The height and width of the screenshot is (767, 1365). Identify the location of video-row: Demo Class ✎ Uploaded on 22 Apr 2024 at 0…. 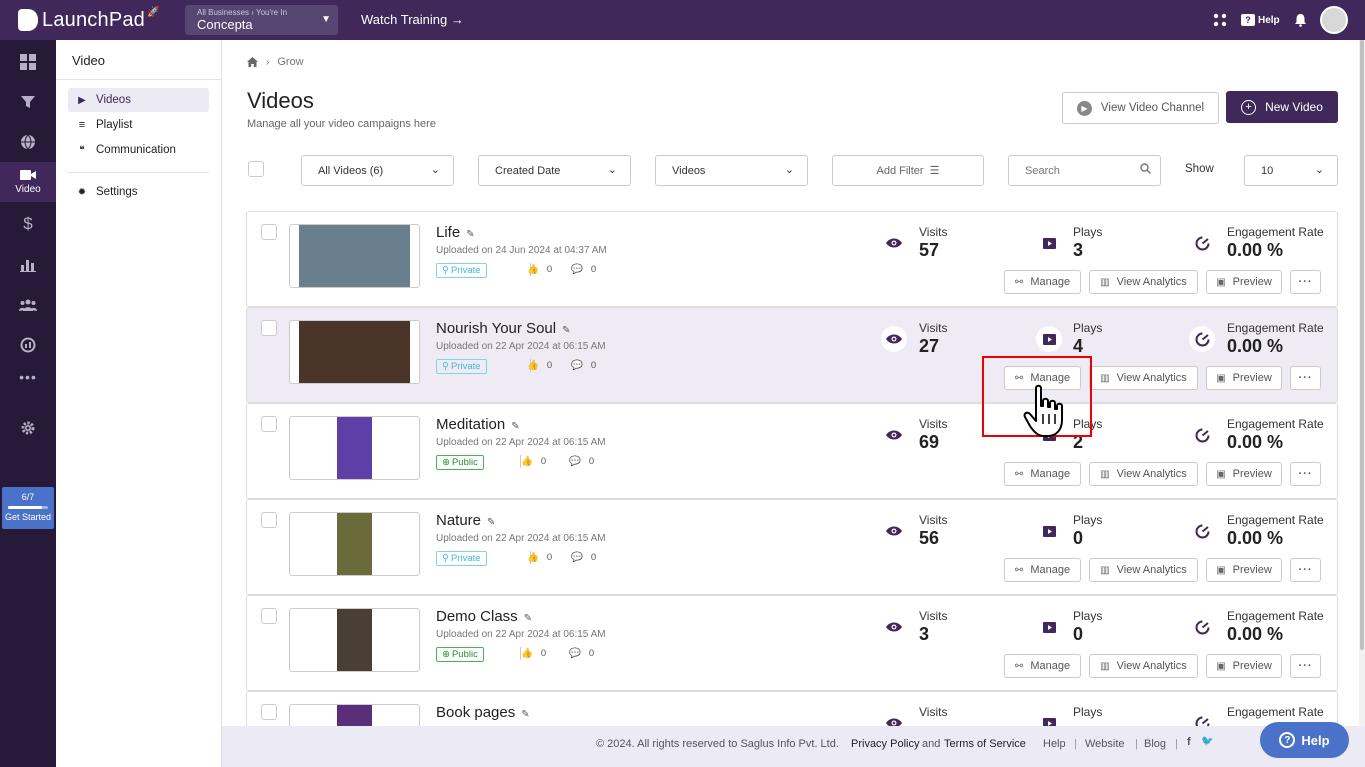
(792, 643).